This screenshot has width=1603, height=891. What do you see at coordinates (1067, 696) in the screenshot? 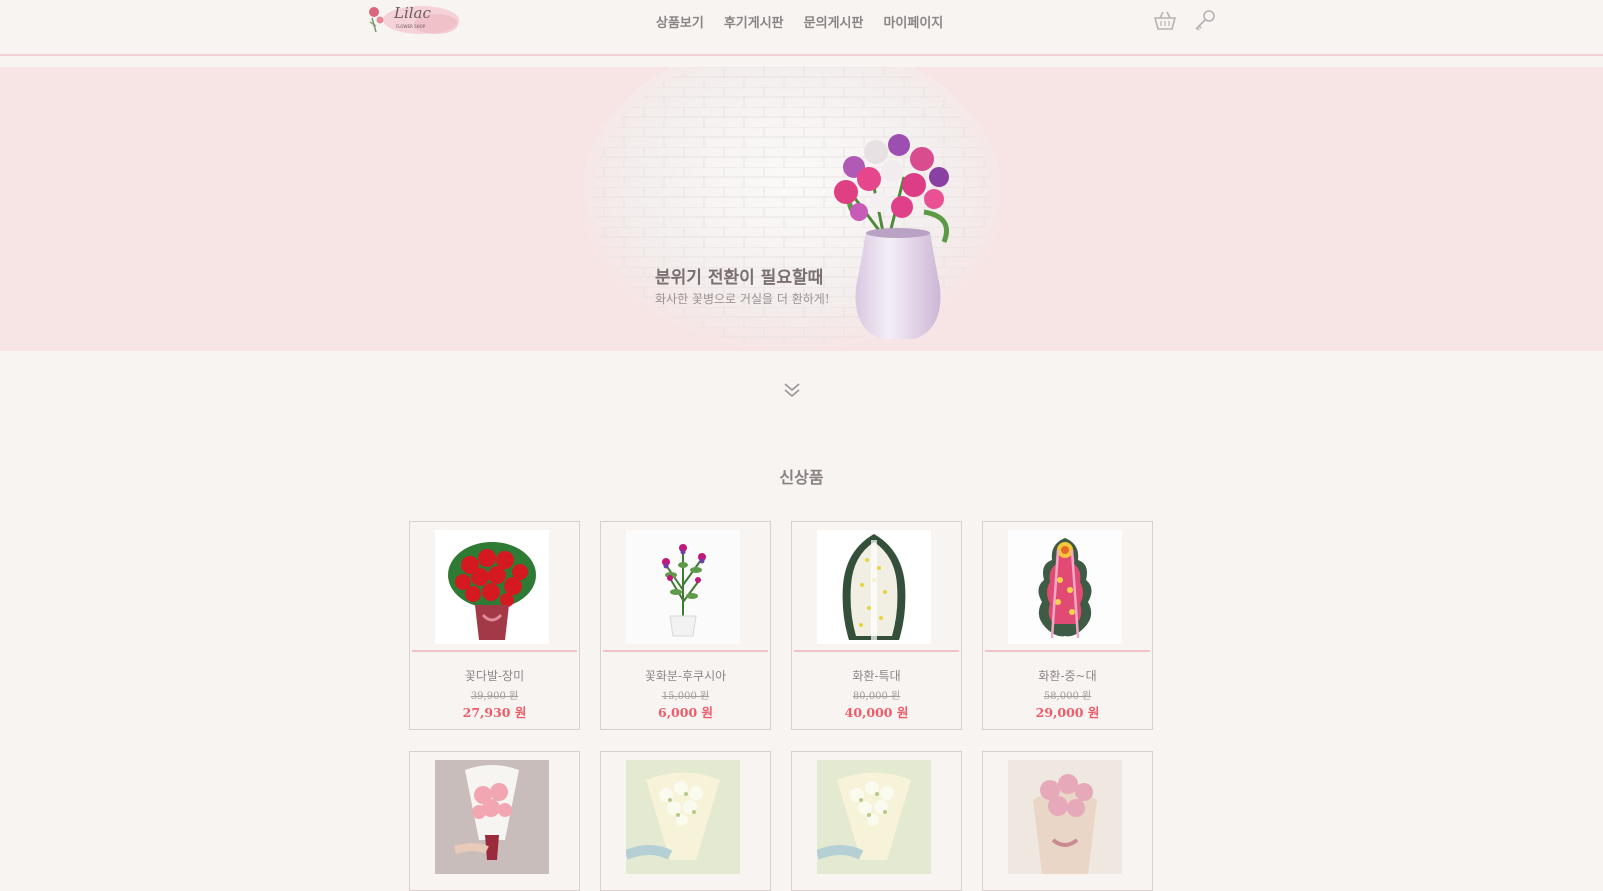
I see `product-original-price: 58,000 원` at bounding box center [1067, 696].